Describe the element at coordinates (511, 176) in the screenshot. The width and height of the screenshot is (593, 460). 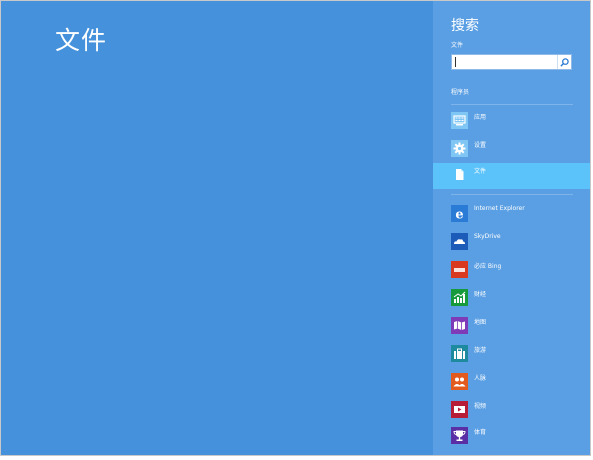
I see `category-files: 文件` at that location.